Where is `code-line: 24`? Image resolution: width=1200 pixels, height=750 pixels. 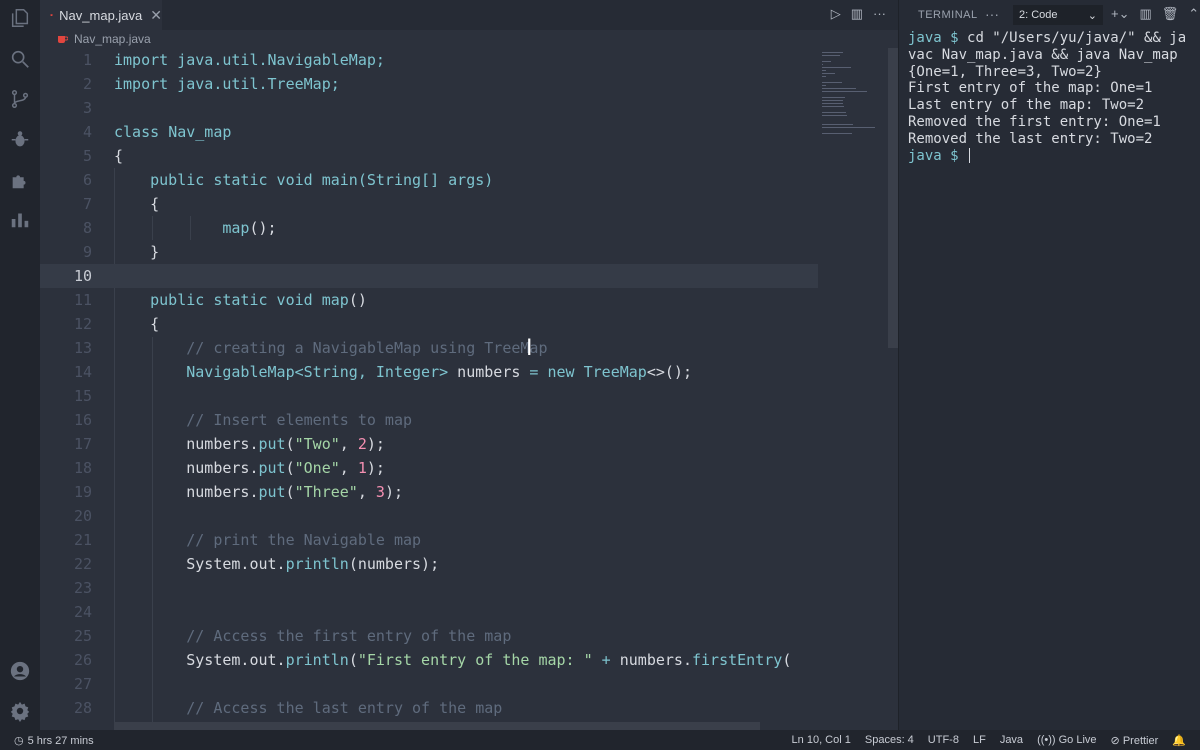 code-line: 24 is located at coordinates (429, 612).